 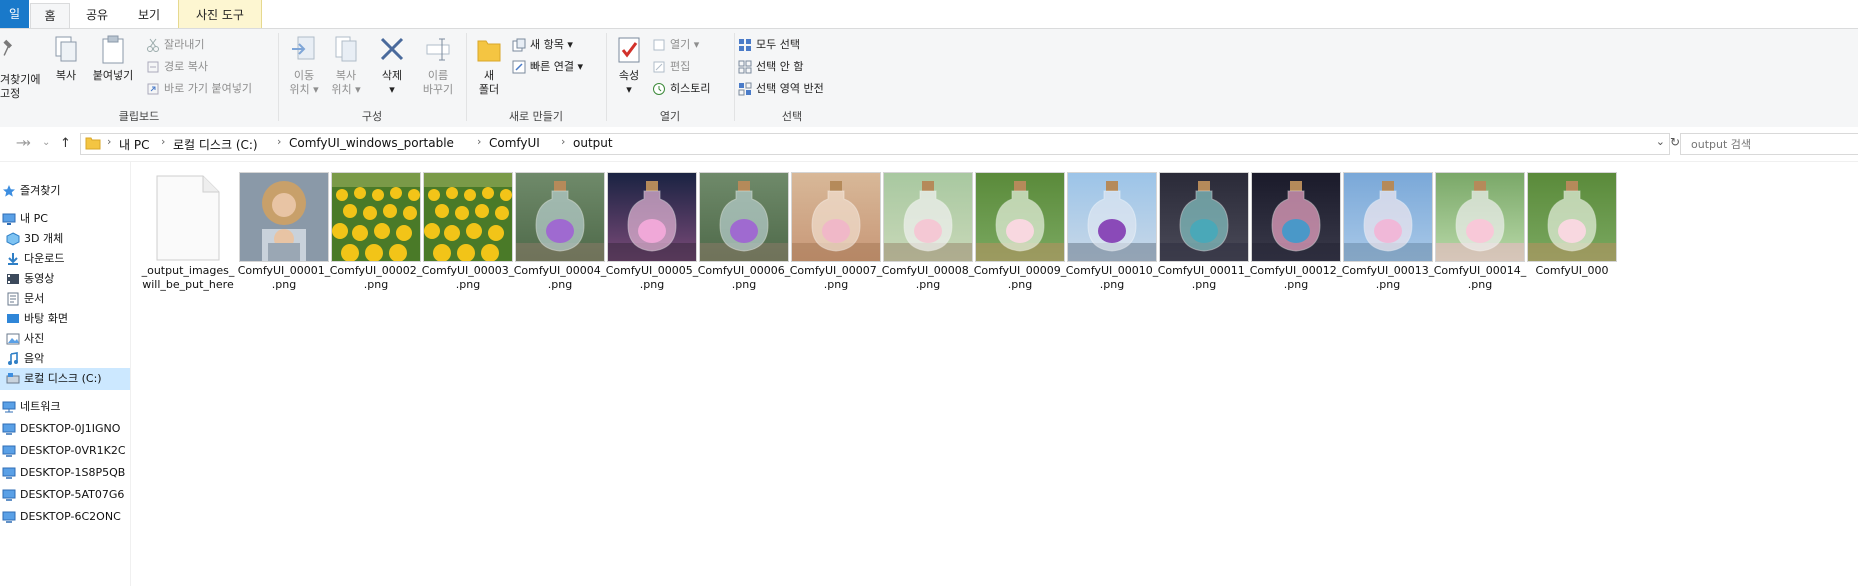 What do you see at coordinates (1288, 233) in the screenshot?
I see `file-item: ComfyUI_00012_ .png` at bounding box center [1288, 233].